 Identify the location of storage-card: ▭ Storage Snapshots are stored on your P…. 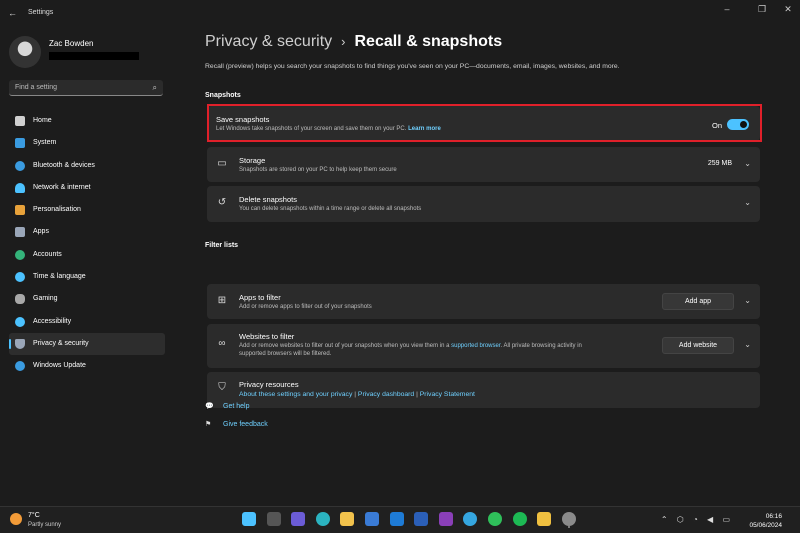
(483, 164).